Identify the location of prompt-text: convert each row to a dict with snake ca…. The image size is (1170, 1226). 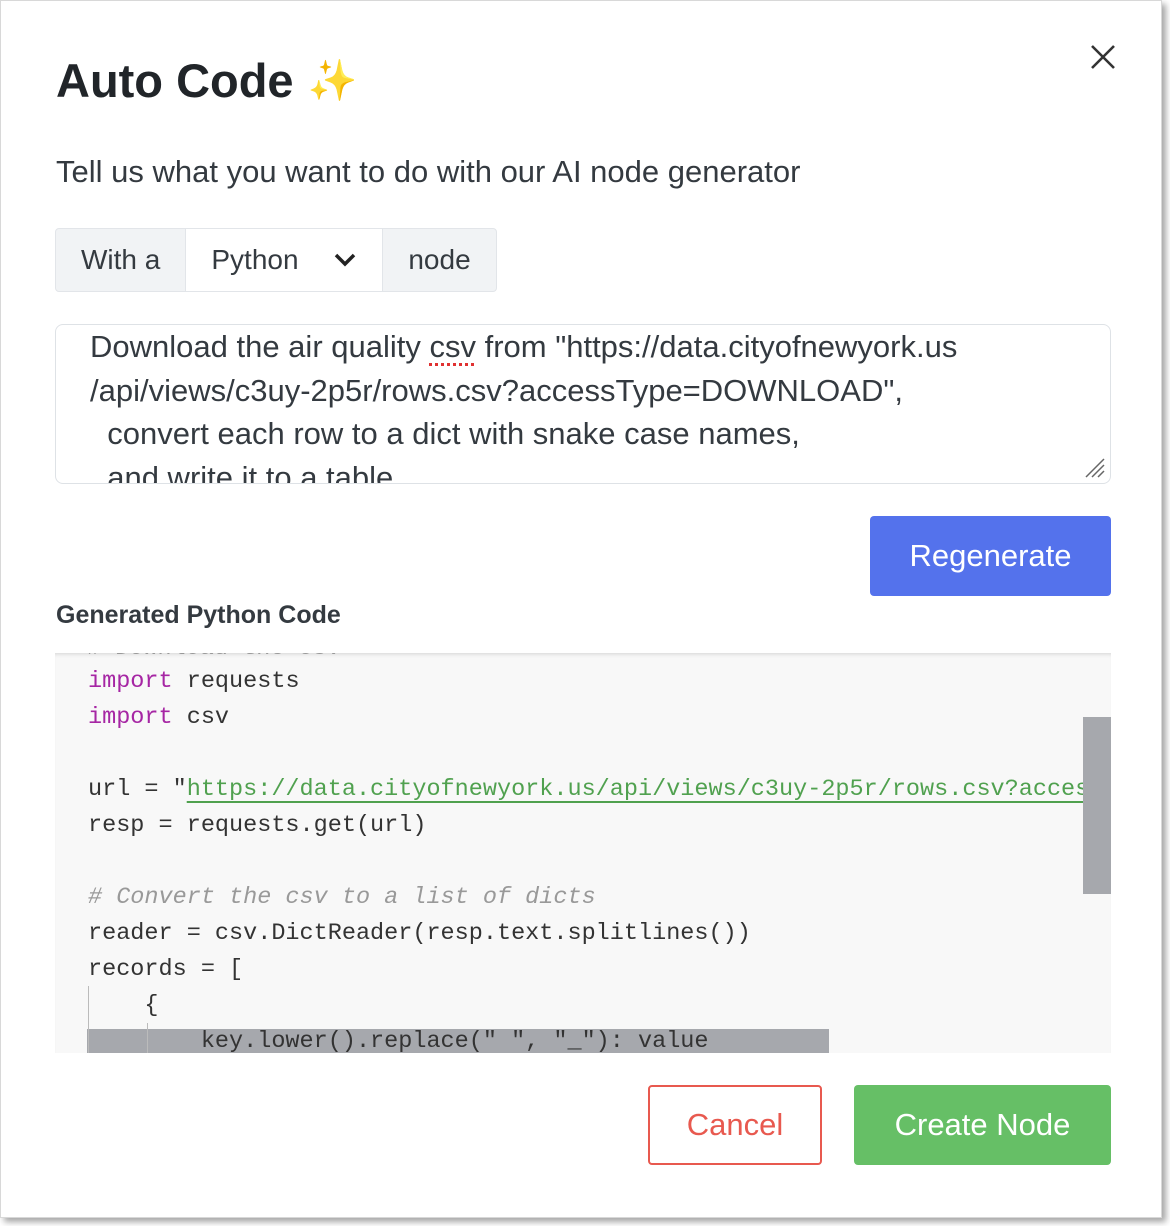
(445, 433).